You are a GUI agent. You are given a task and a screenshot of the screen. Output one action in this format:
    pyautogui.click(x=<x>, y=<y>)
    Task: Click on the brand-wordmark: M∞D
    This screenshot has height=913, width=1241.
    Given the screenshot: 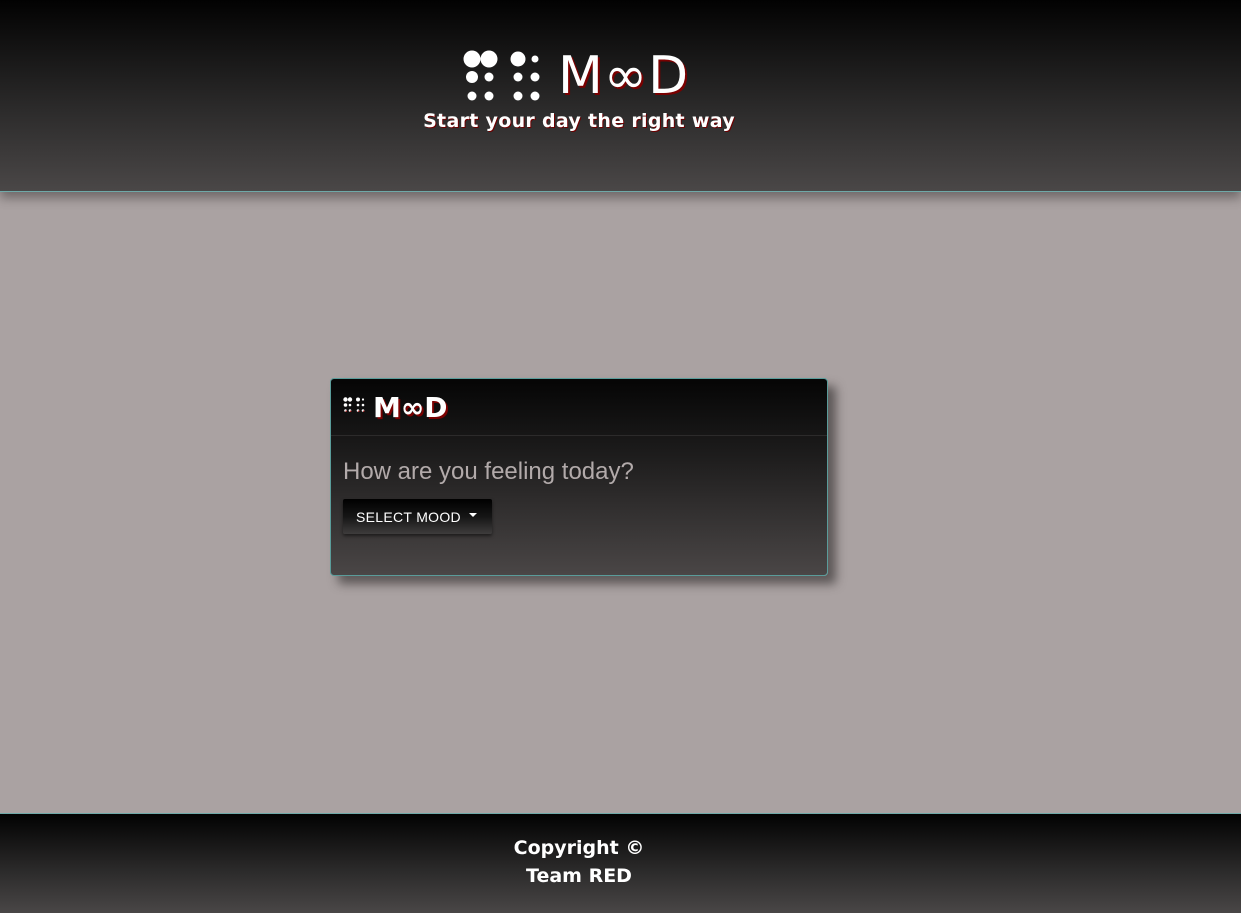 What is the action you would take?
    pyautogui.click(x=624, y=76)
    